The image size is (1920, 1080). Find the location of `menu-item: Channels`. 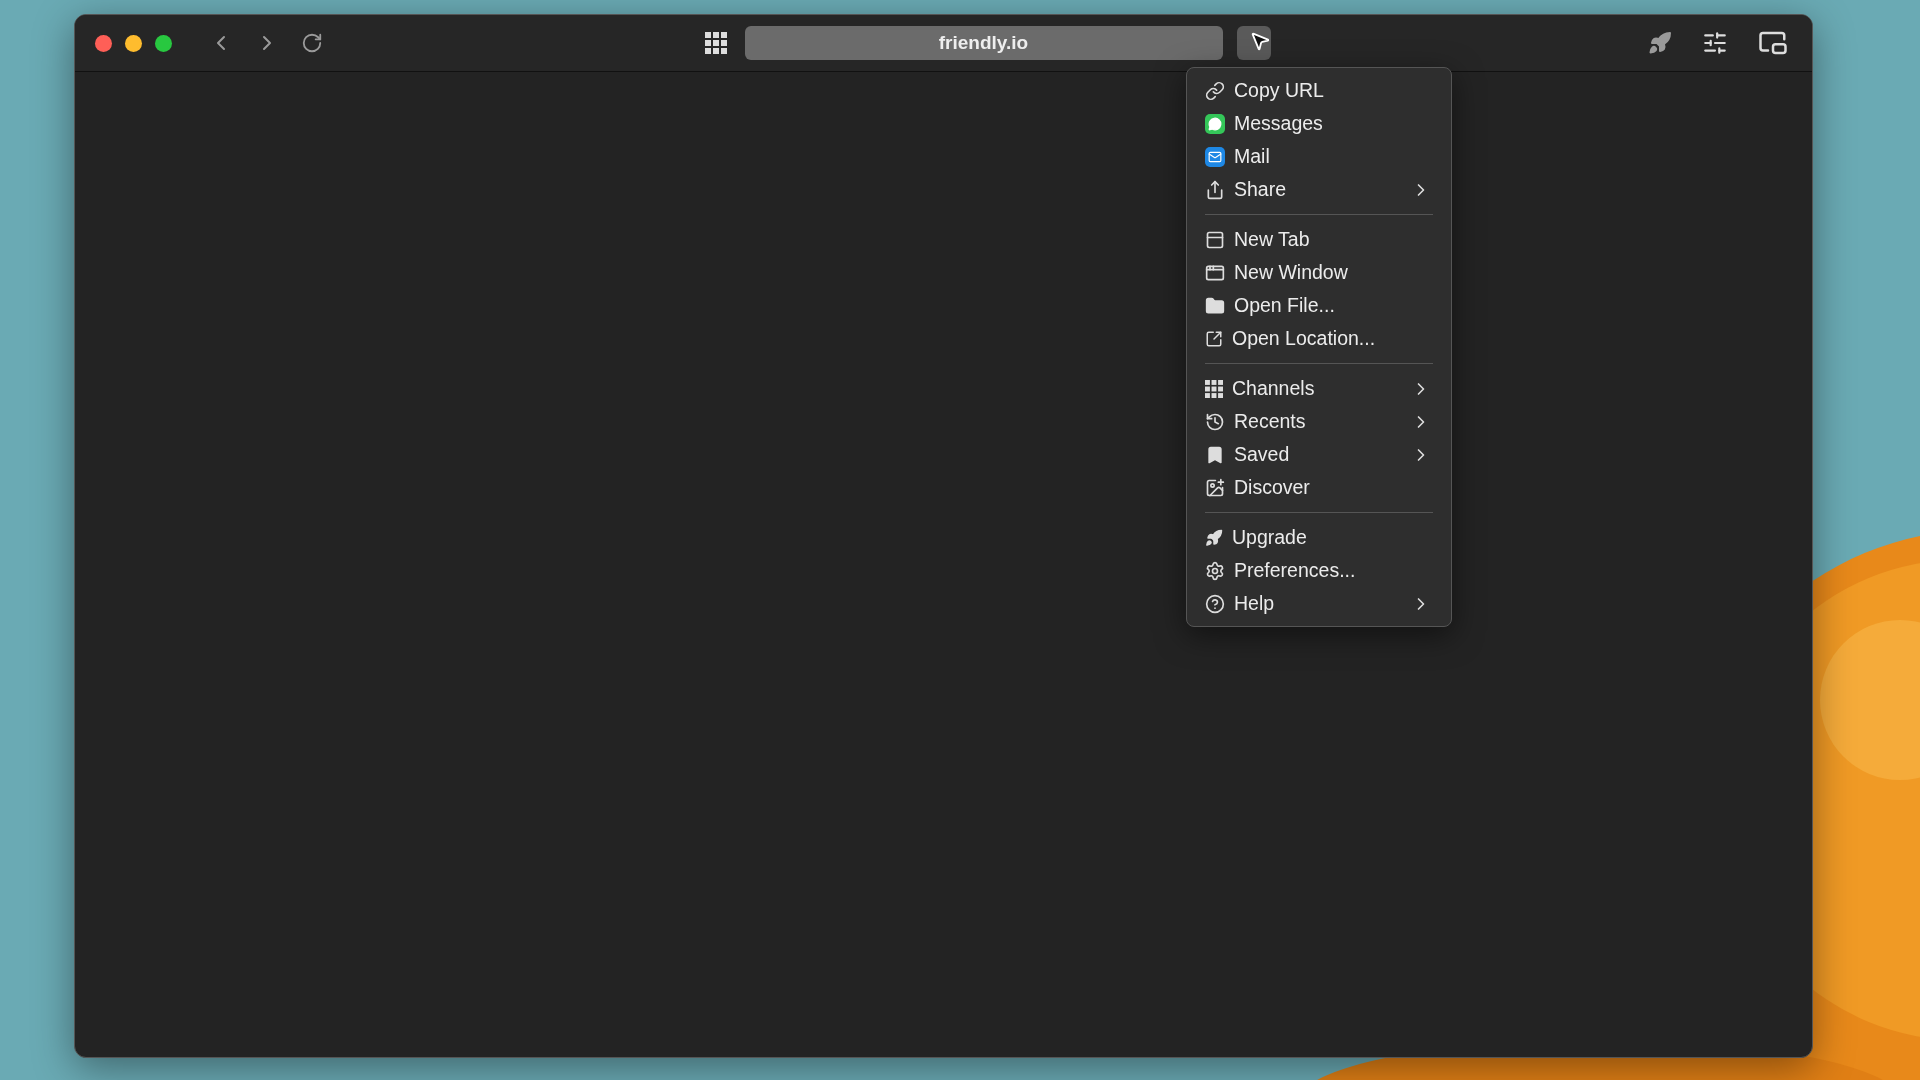

menu-item: Channels is located at coordinates (1319, 388).